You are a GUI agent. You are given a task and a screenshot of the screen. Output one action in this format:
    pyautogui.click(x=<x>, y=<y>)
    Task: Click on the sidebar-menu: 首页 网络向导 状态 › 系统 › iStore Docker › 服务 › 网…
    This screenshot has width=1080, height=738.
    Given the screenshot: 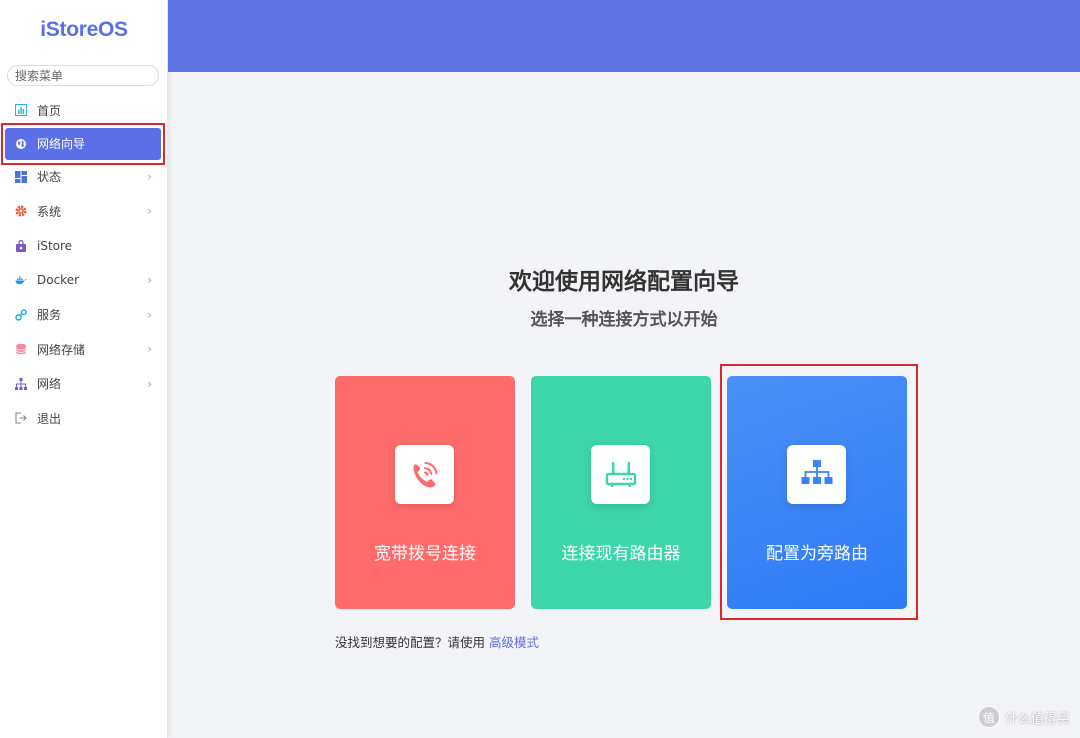 What is the action you would take?
    pyautogui.click(x=84, y=264)
    